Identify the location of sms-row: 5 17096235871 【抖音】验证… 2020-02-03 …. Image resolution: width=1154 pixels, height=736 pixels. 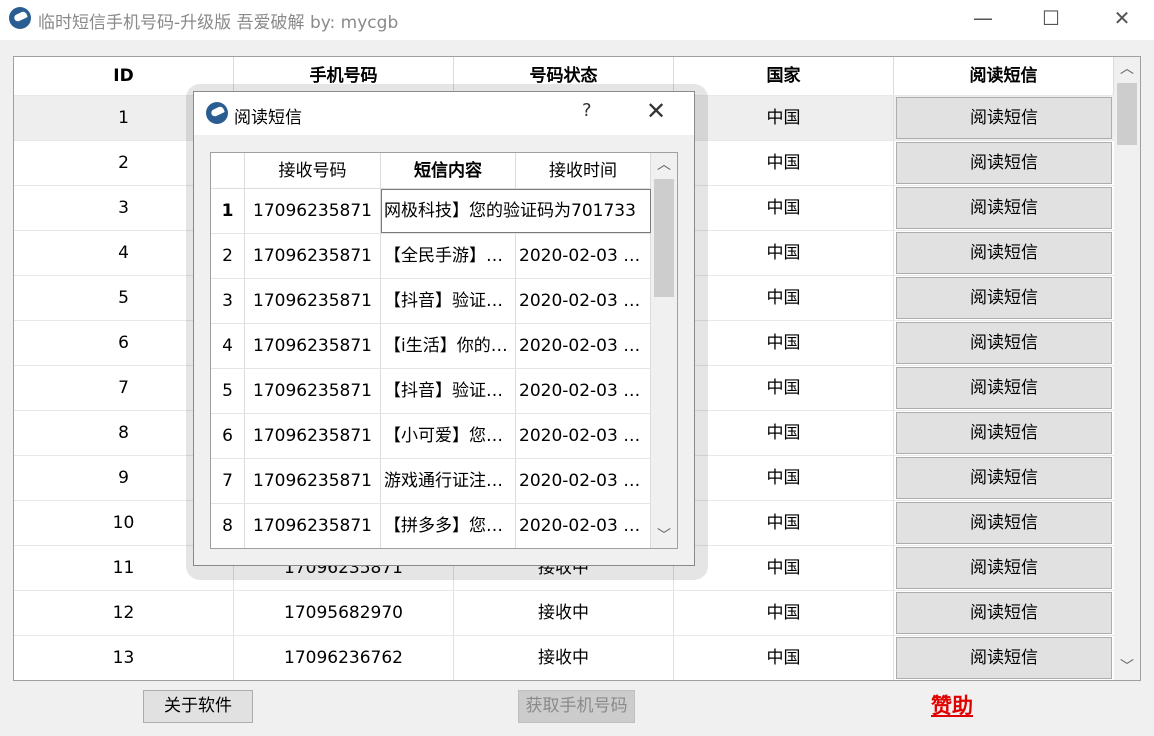
(431, 391).